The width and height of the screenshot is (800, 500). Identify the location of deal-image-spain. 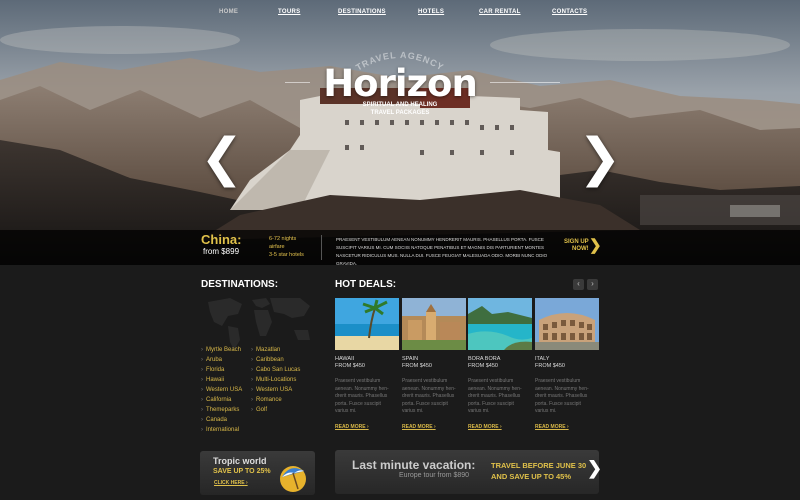
(434, 324).